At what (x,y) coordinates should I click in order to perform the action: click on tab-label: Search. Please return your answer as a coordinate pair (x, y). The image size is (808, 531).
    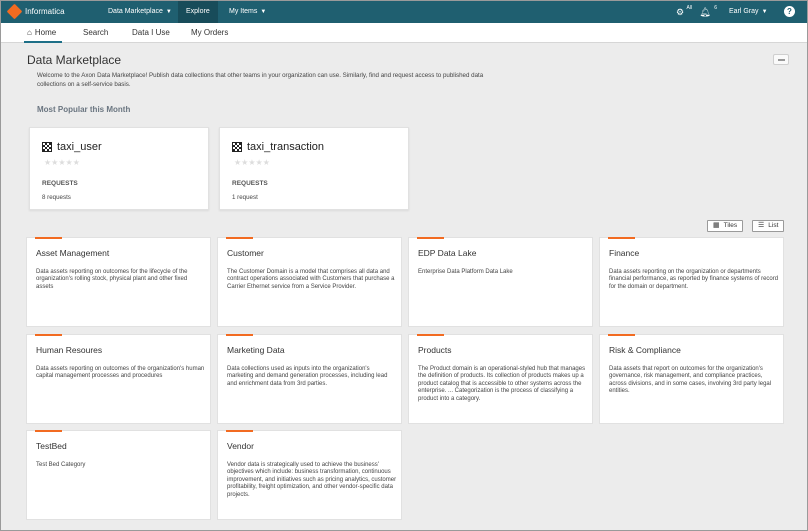
    Looking at the image, I should click on (96, 32).